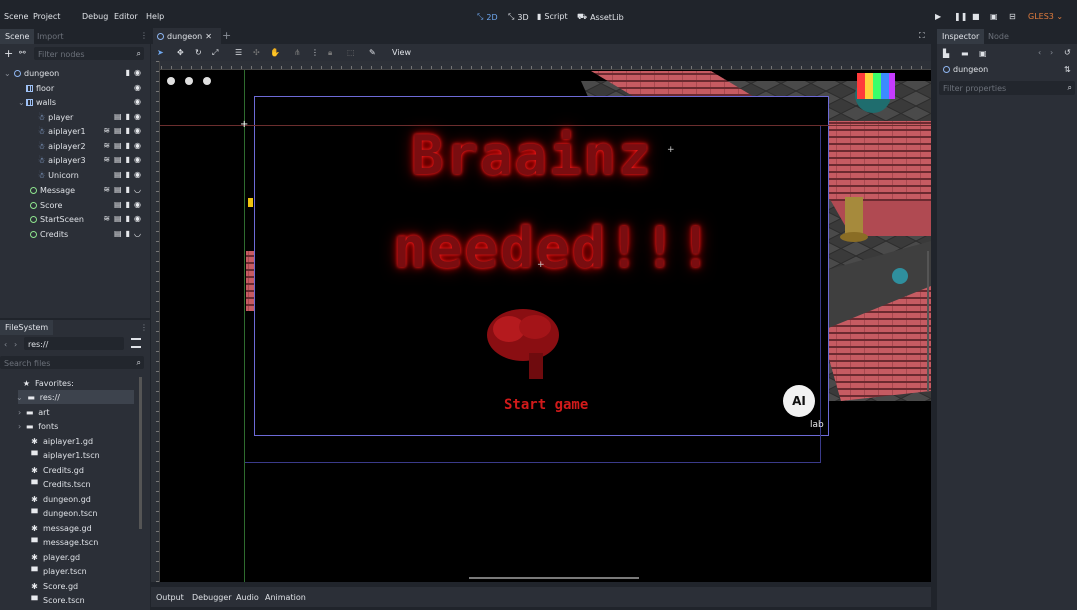 The image size is (1077, 610). I want to click on distraction-free-icon: ⛶, so click(922, 36).